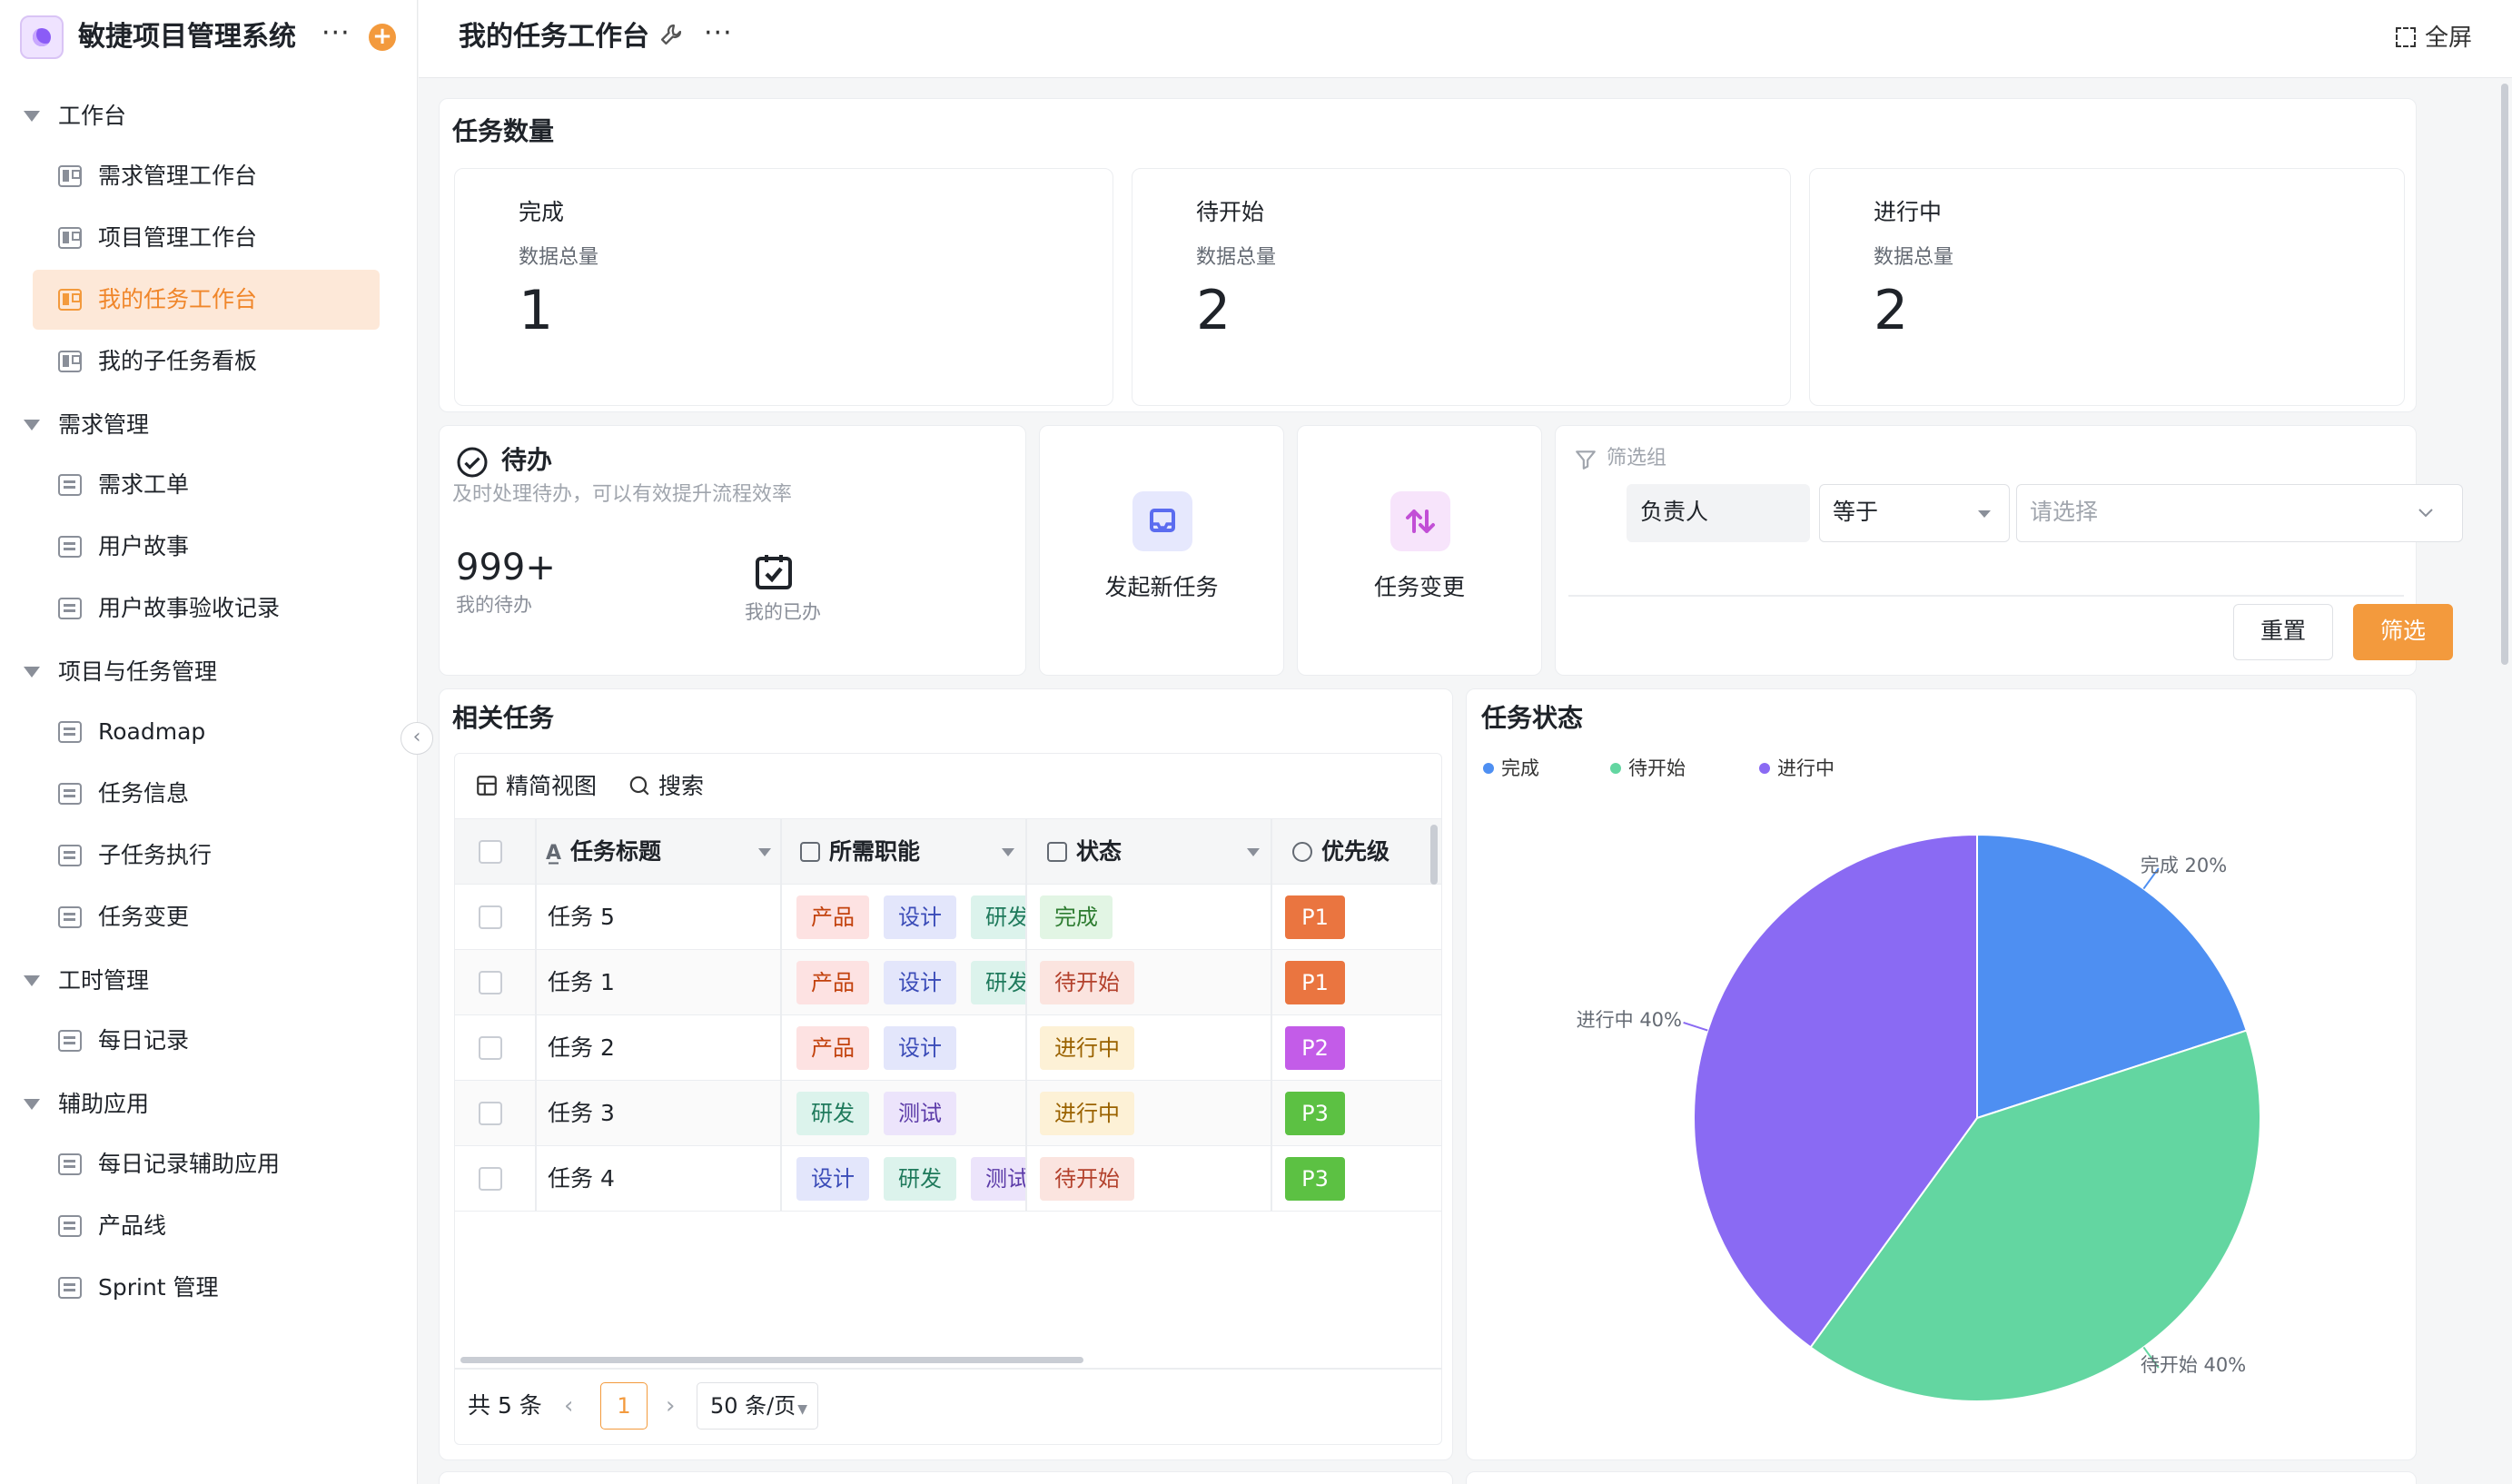  Describe the element at coordinates (207, 1226) in the screenshot. I see `sidebar-item: 产品线` at that location.